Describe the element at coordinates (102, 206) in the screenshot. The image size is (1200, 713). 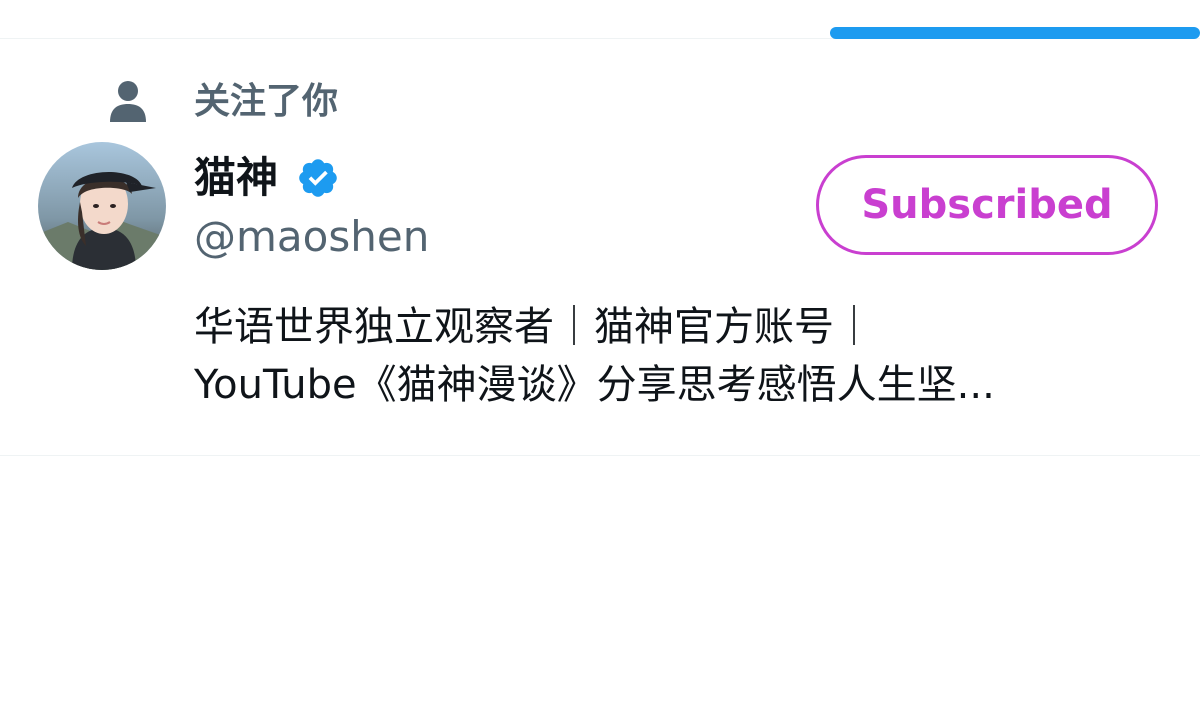
I see `avatar` at that location.